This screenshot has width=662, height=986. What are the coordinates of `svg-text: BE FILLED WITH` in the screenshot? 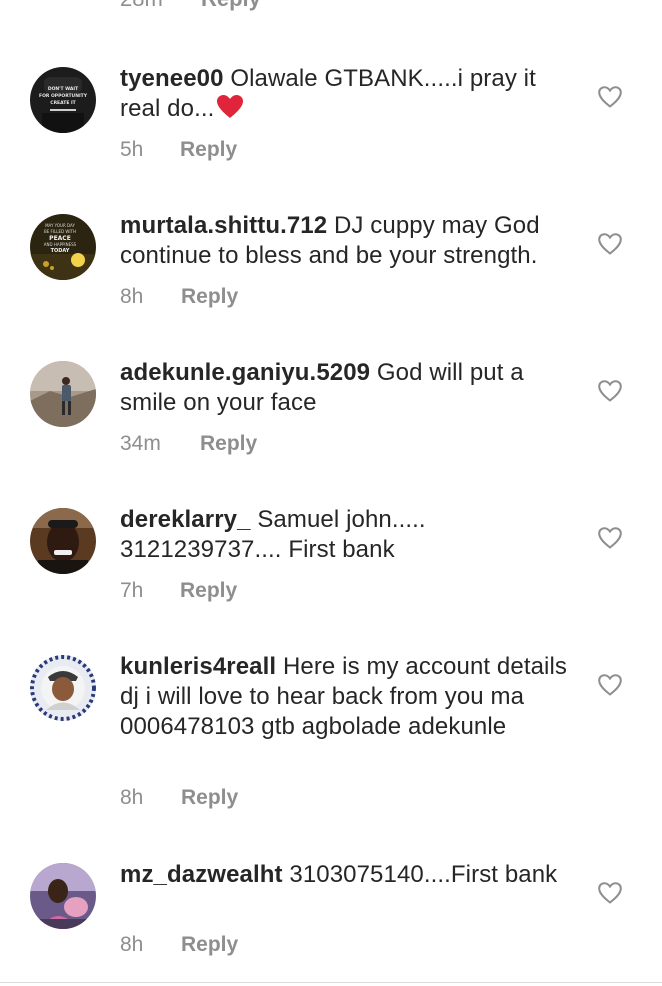 It's located at (60, 231).